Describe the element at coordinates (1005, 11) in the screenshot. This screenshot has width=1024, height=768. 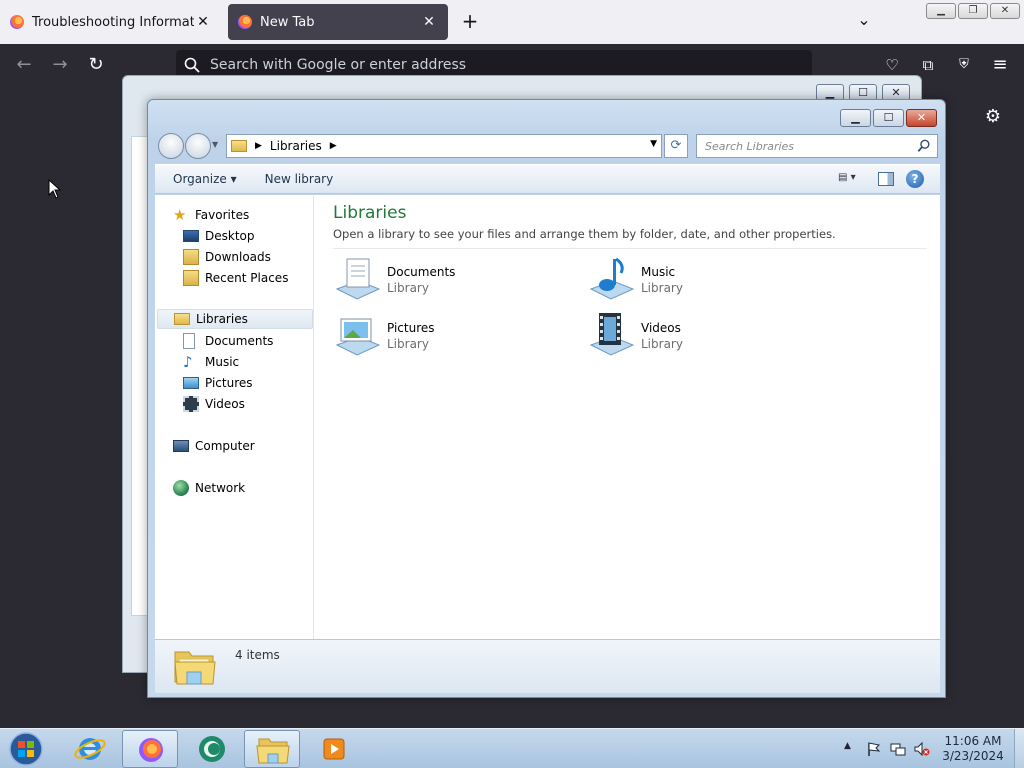
I see `close-window-button: ✕` at that location.